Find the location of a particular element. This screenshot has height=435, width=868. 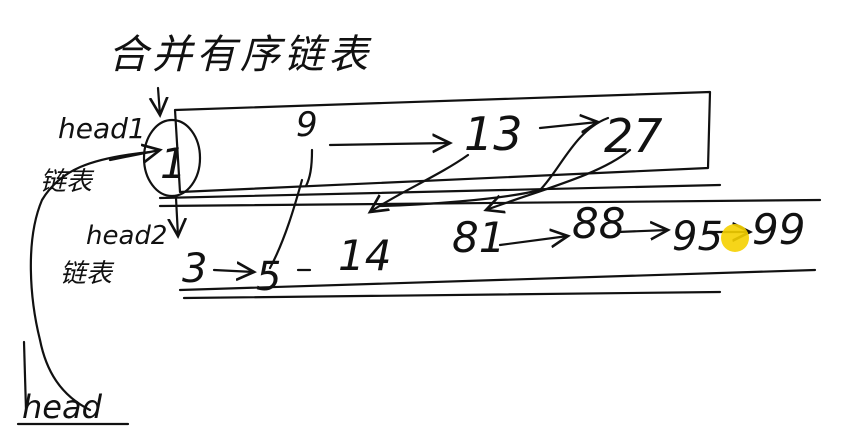

list2-node-6: 95 is located at coordinates (697, 237).